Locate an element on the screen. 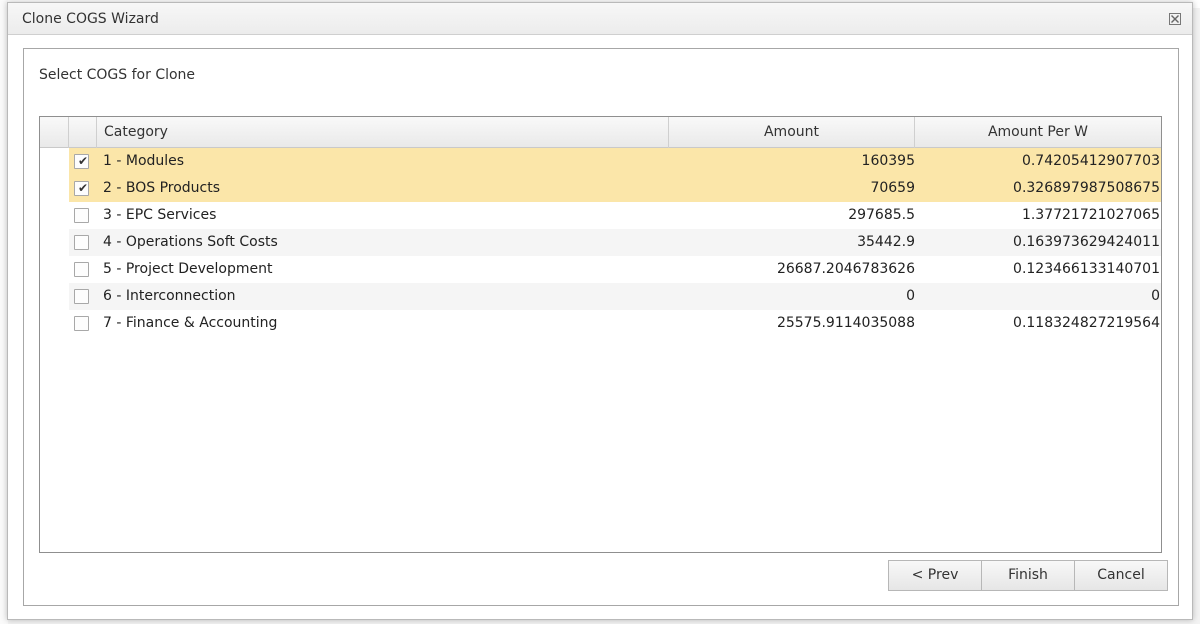 This screenshot has height=624, width=1200. row-amount: 297685.5 is located at coordinates (881, 215).